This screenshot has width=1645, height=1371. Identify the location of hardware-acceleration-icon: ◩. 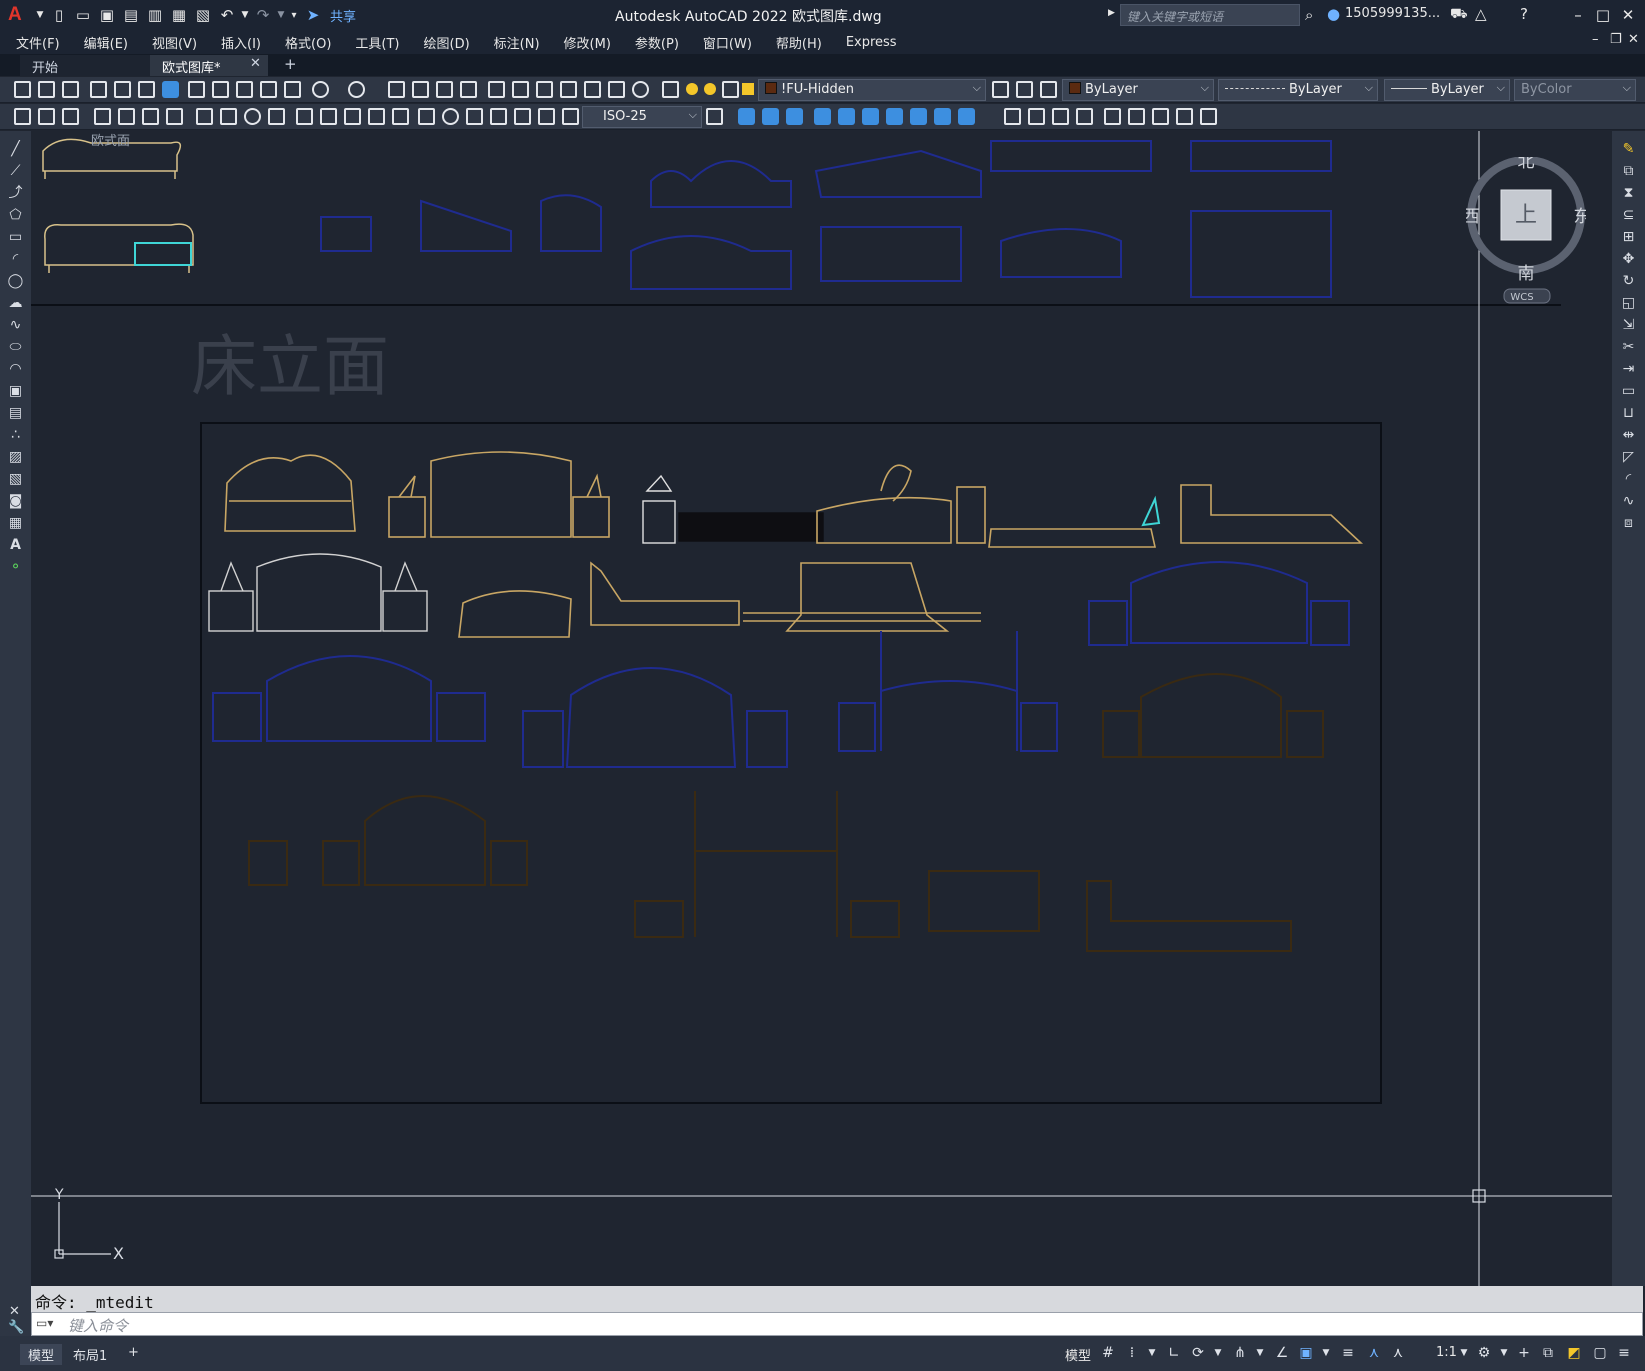
(1574, 1353).